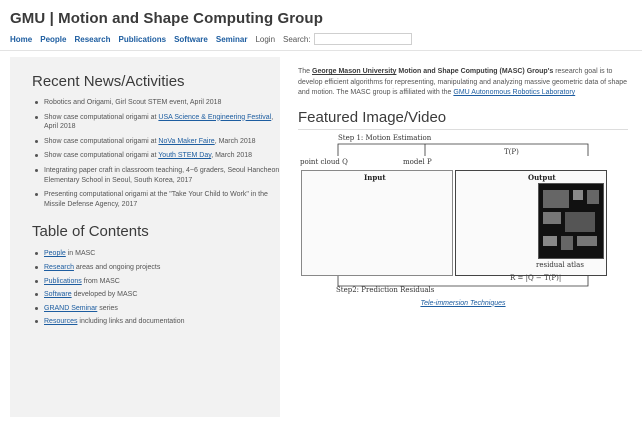 The image size is (642, 429). I want to click on toc-item: People in MASC, so click(157, 254).